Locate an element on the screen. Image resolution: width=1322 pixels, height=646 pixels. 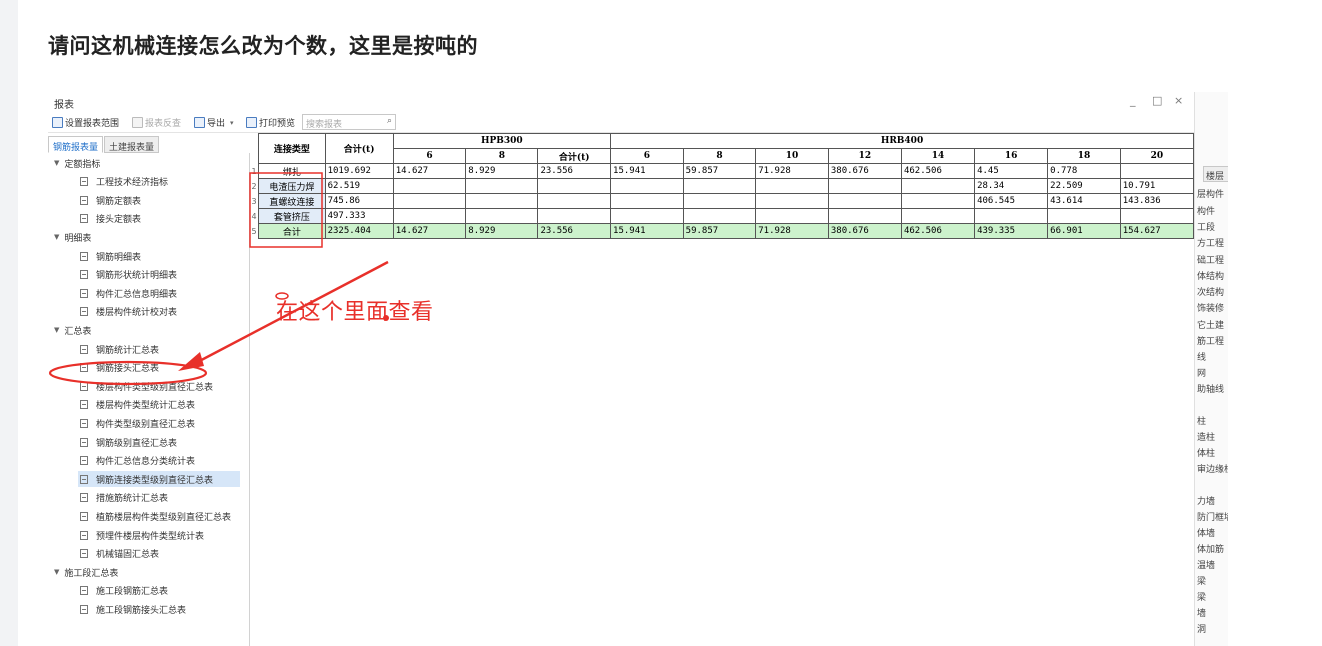
table-cell: 59.857 is located at coordinates (719, 231).